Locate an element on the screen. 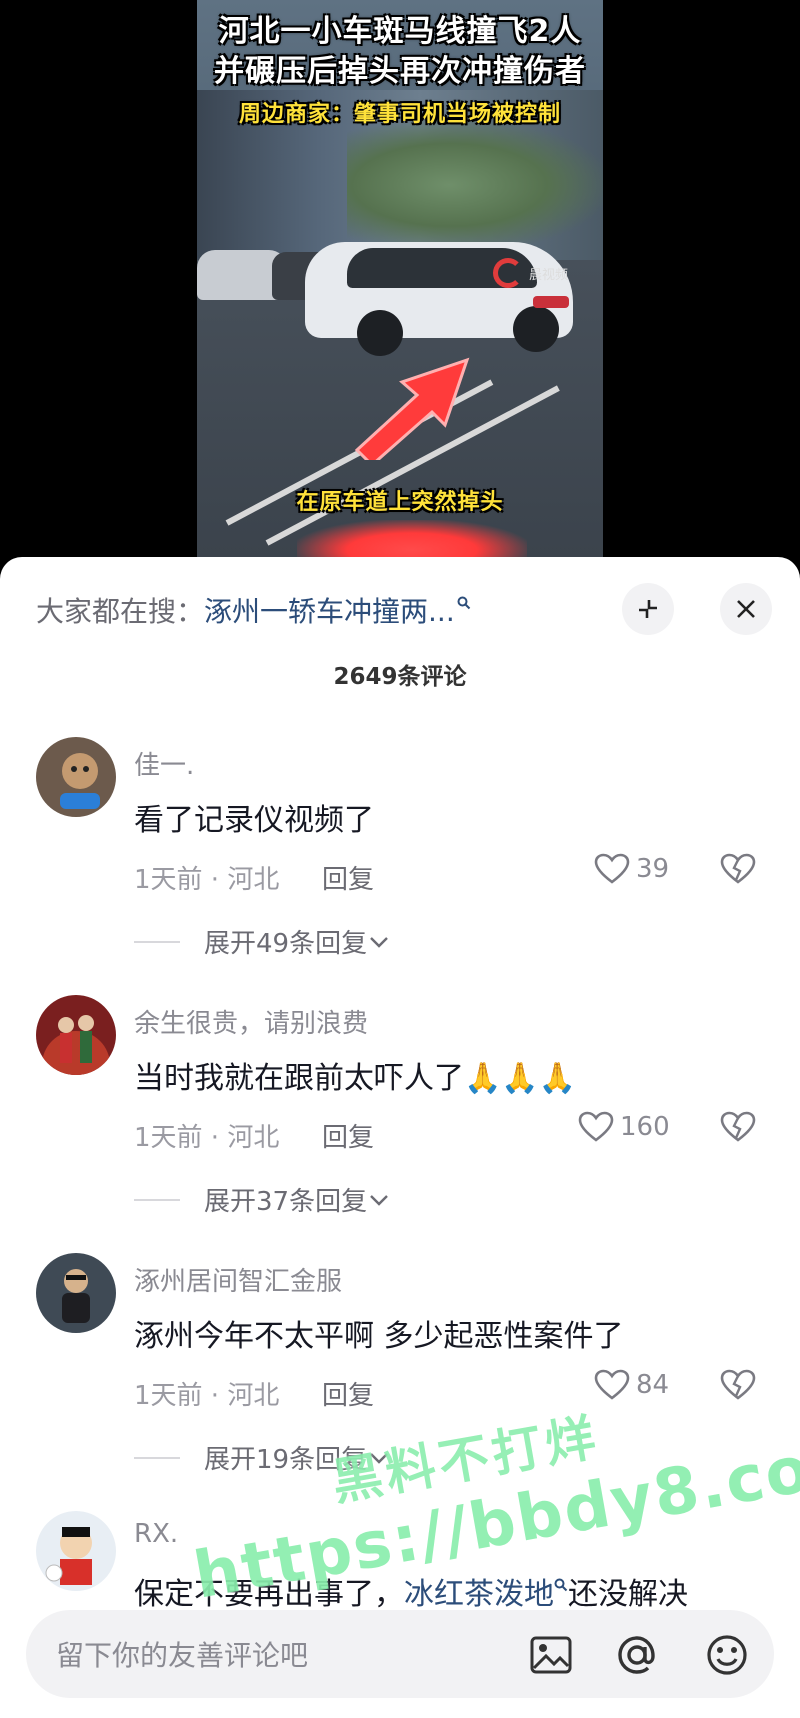  like-button: 84 is located at coordinates (631, 1385).